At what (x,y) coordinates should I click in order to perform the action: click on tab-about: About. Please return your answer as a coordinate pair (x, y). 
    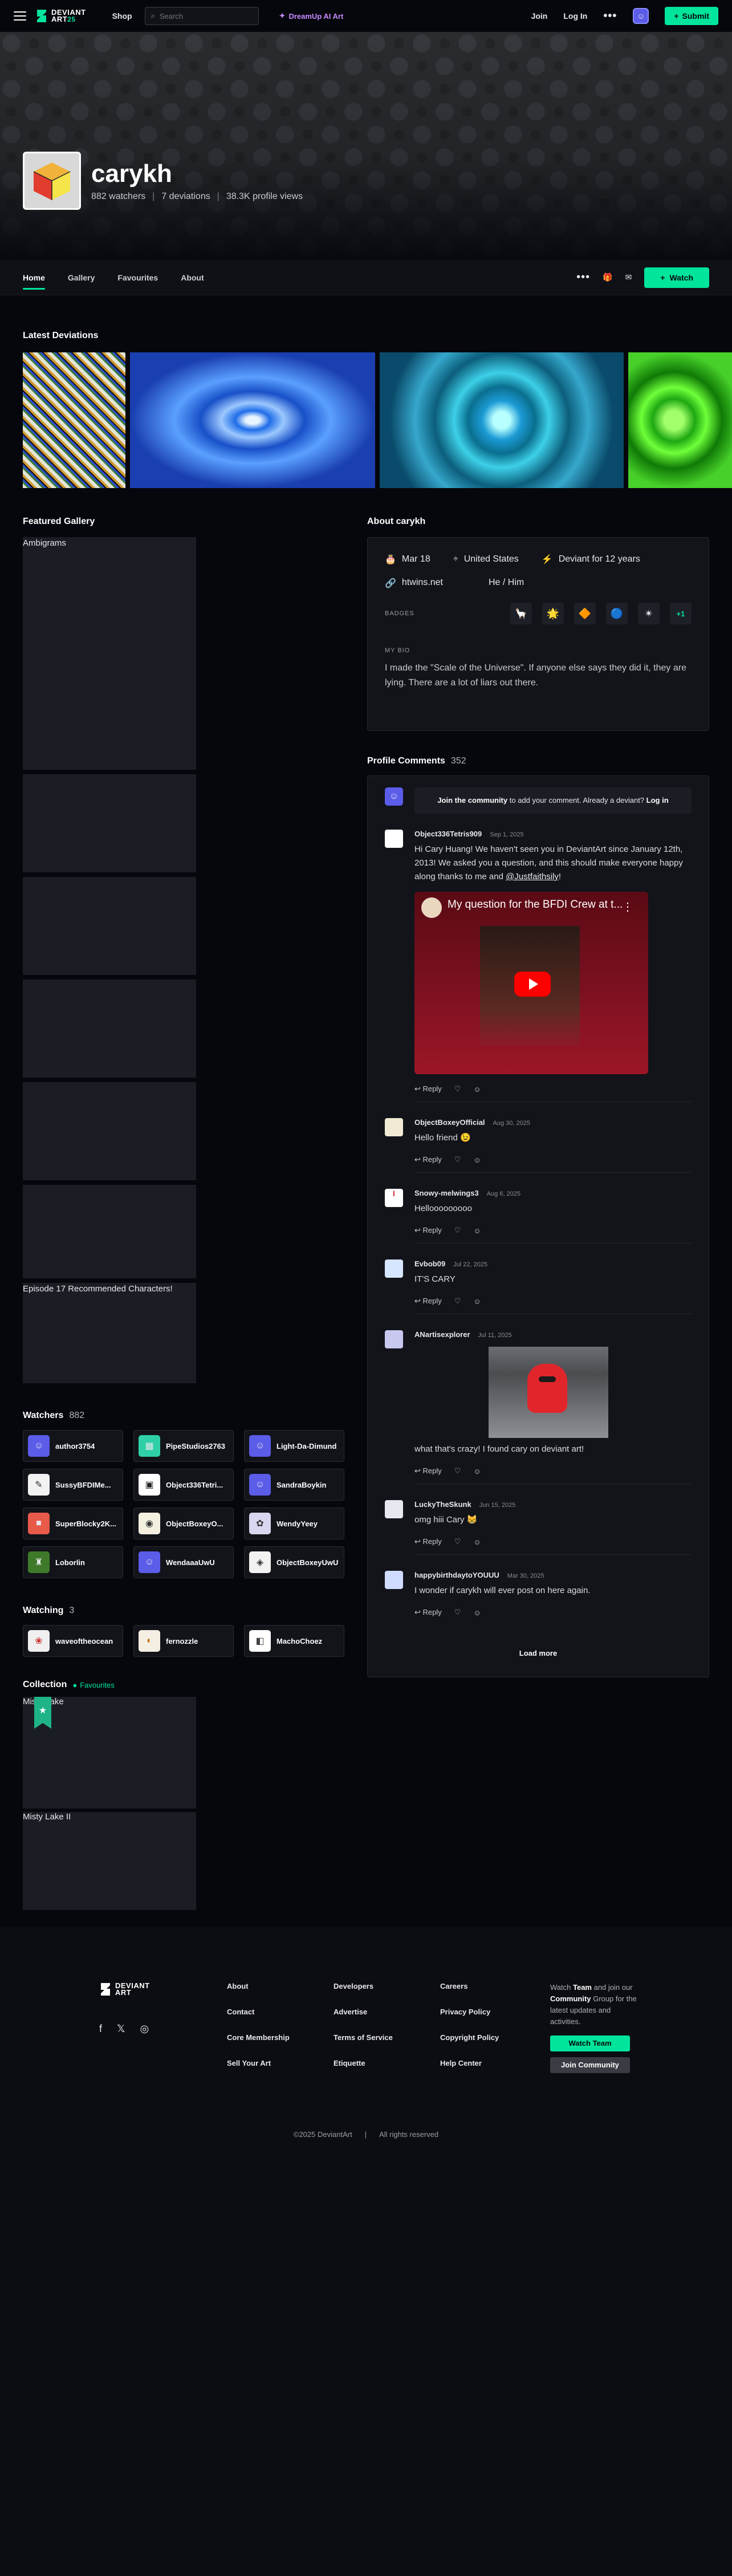
    Looking at the image, I should click on (192, 277).